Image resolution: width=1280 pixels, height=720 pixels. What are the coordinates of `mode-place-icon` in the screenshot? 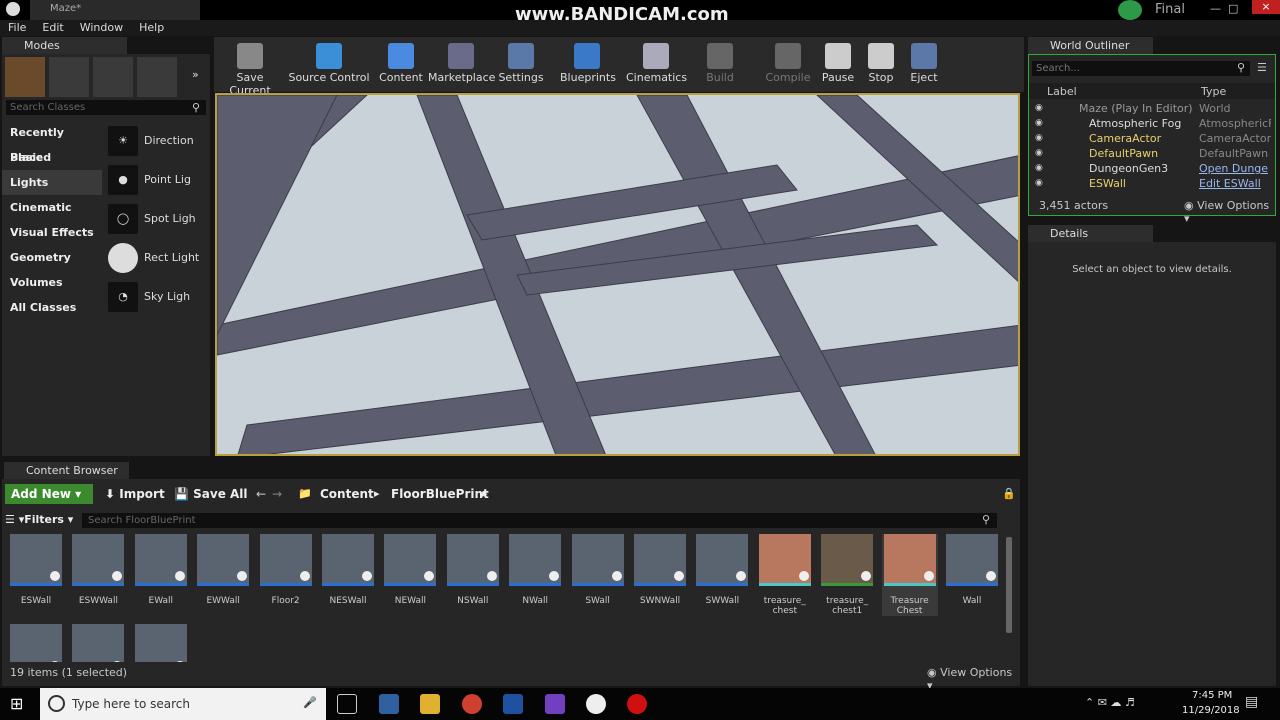 It's located at (25, 77).